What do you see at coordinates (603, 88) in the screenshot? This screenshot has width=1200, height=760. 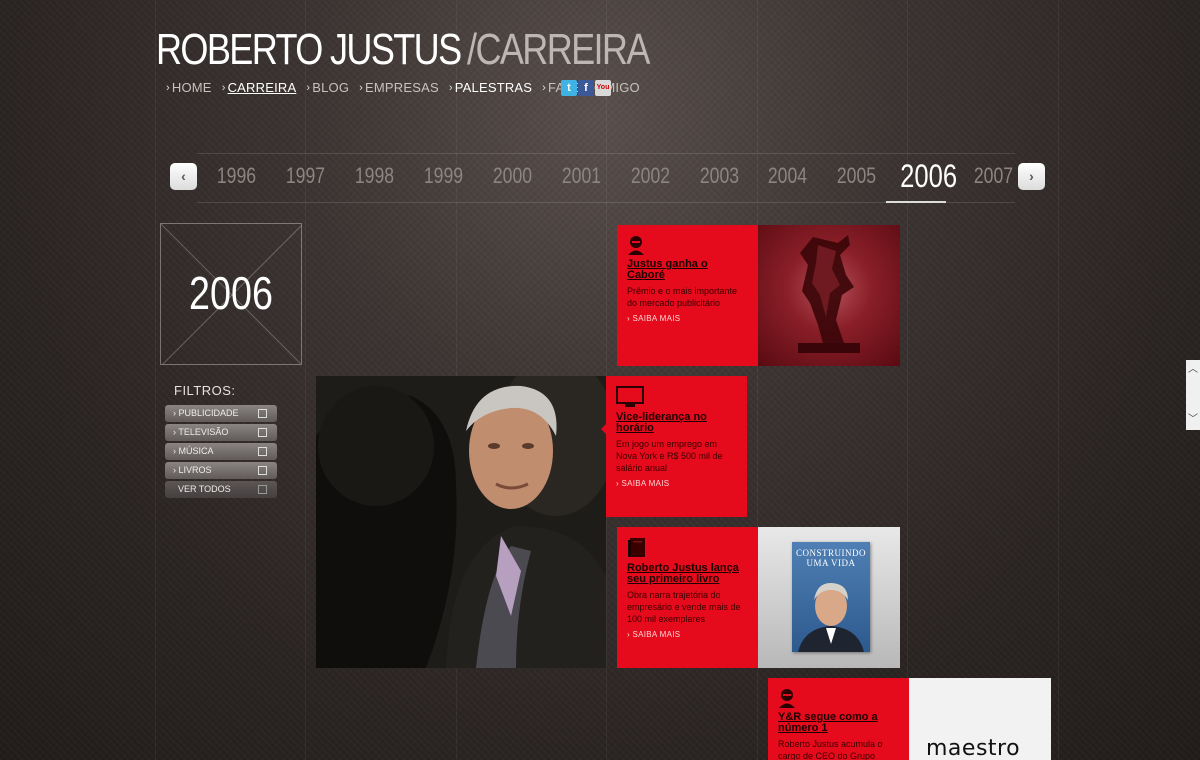 I see `youtube-icon: You` at bounding box center [603, 88].